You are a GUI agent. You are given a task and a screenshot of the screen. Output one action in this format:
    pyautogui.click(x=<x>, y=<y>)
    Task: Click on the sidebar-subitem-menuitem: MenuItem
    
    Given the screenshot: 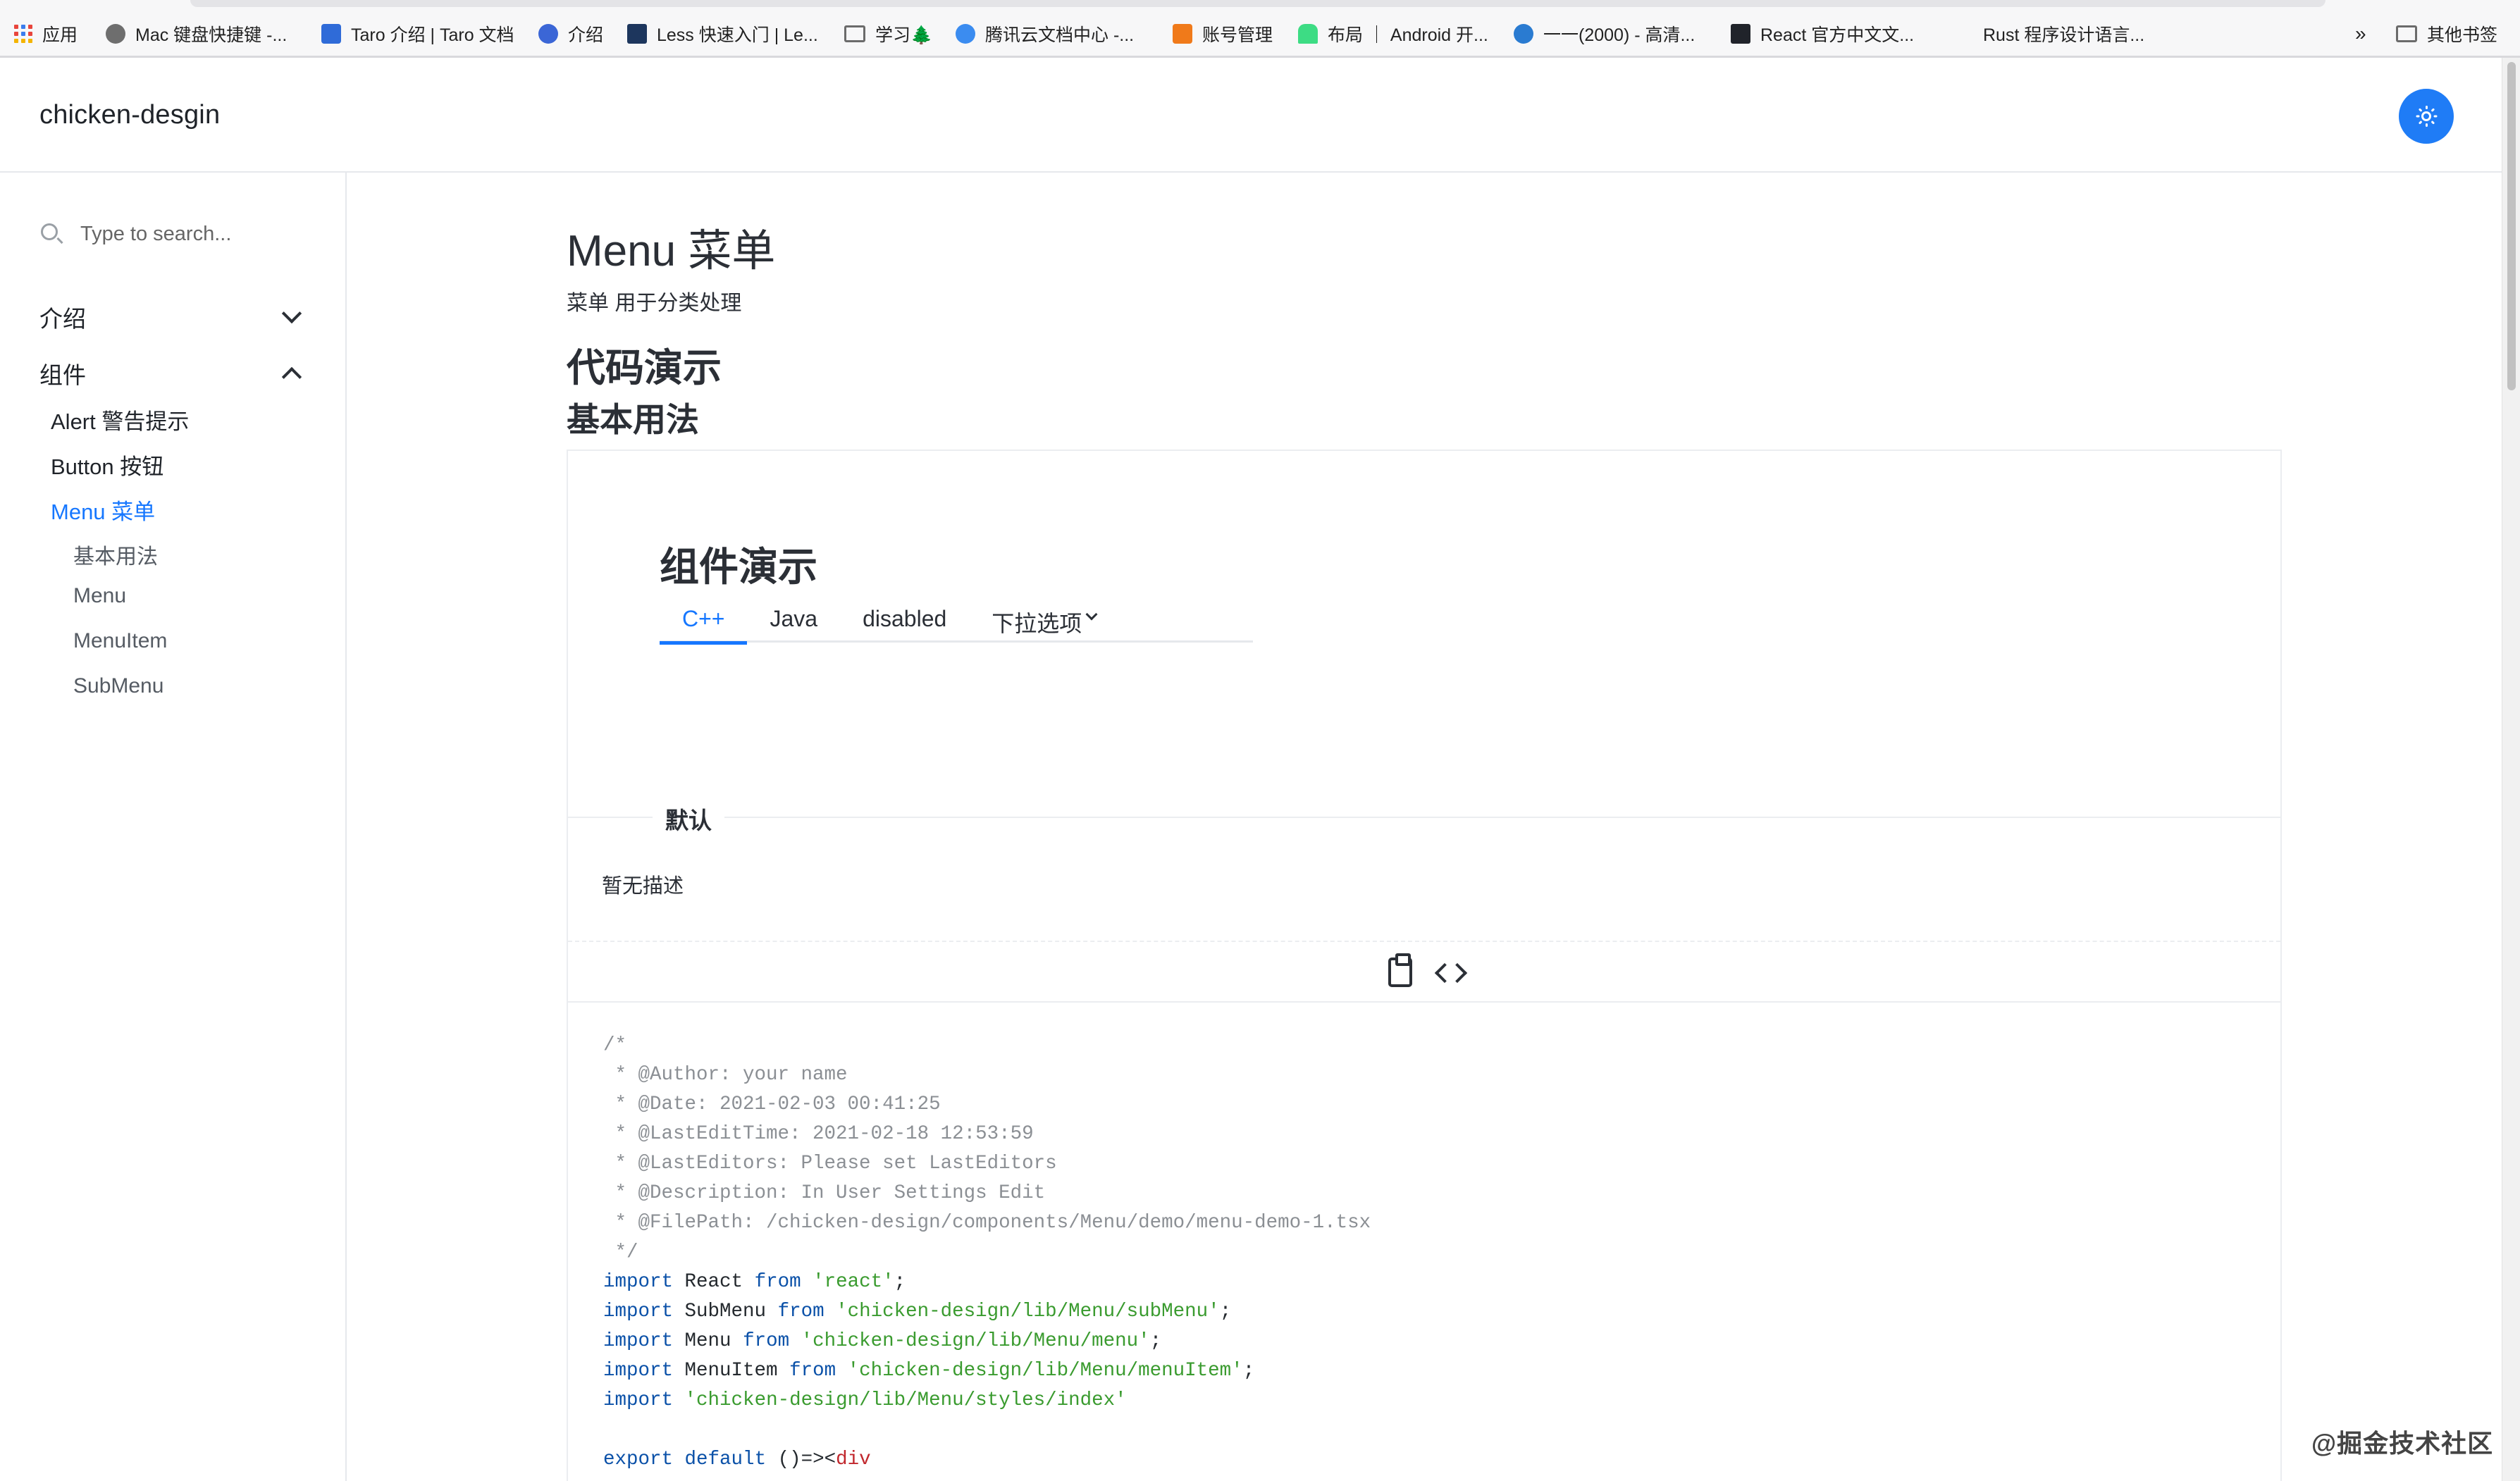 What is the action you would take?
    pyautogui.click(x=120, y=641)
    